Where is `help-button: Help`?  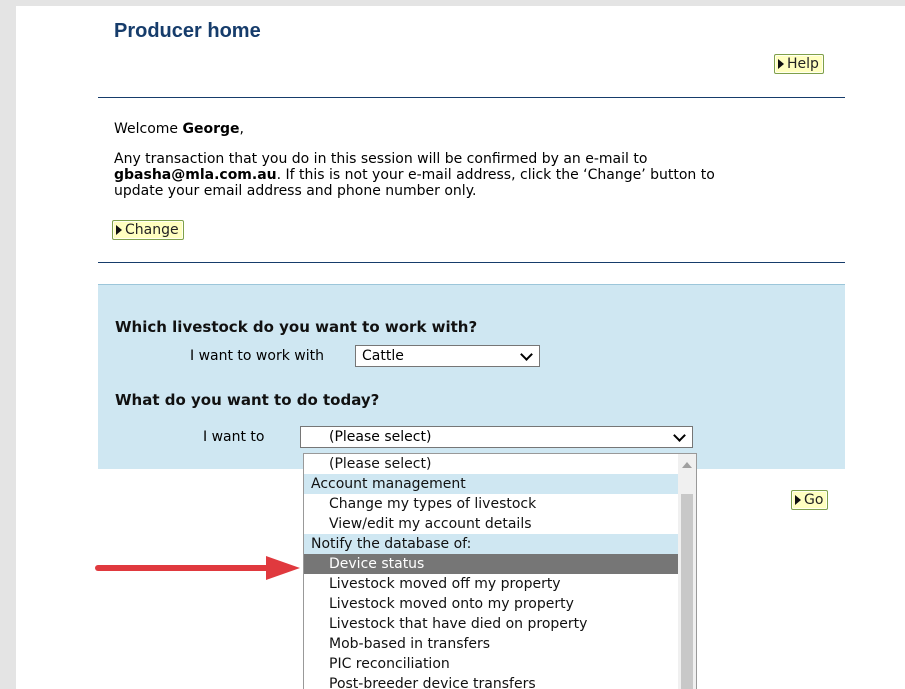
help-button: Help is located at coordinates (799, 64).